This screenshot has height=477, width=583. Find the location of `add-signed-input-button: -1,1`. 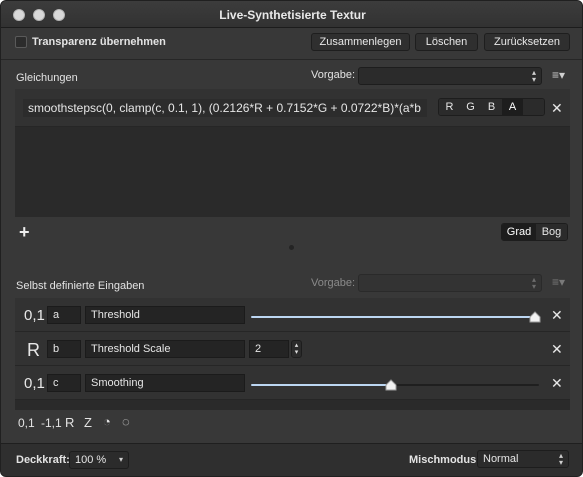

add-signed-input-button: -1,1 is located at coordinates (51, 423).